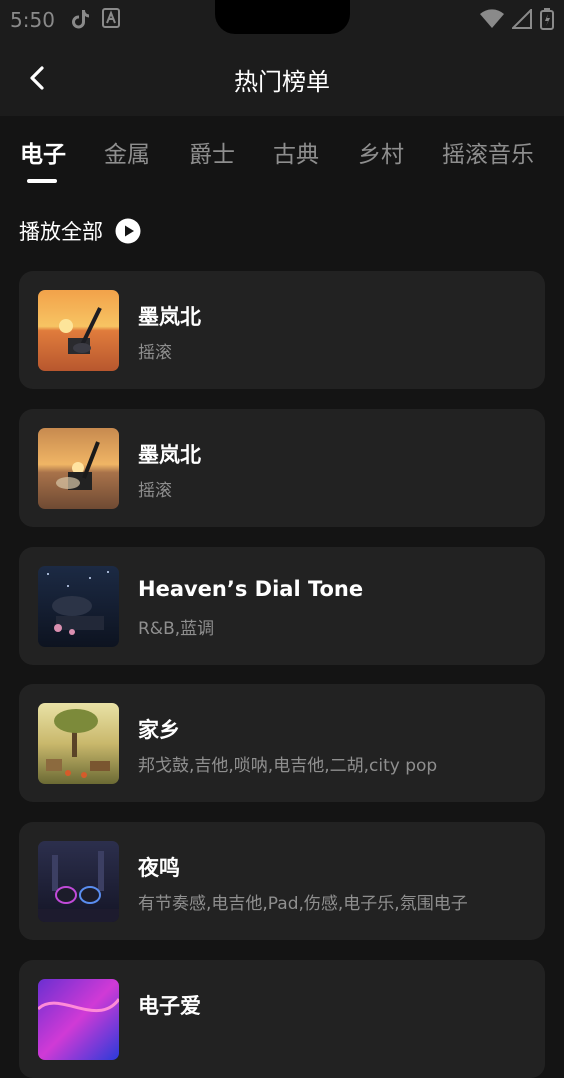 This screenshot has width=564, height=1078. What do you see at coordinates (492, 18) in the screenshot?
I see `wifi-icon` at bounding box center [492, 18].